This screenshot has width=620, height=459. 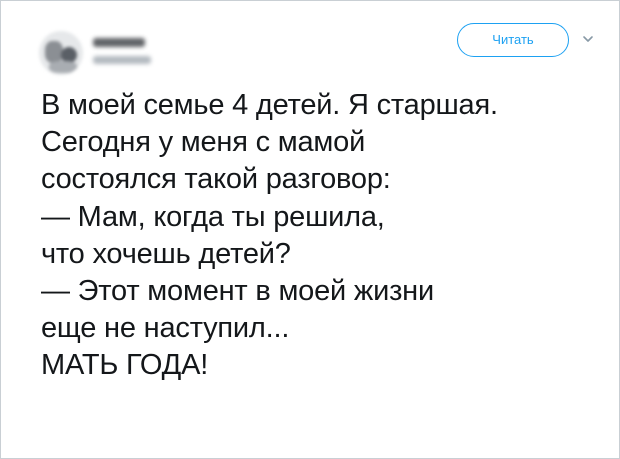 What do you see at coordinates (203, 142) in the screenshot?
I see `tweet-line: Сегодня у меня с мамой` at bounding box center [203, 142].